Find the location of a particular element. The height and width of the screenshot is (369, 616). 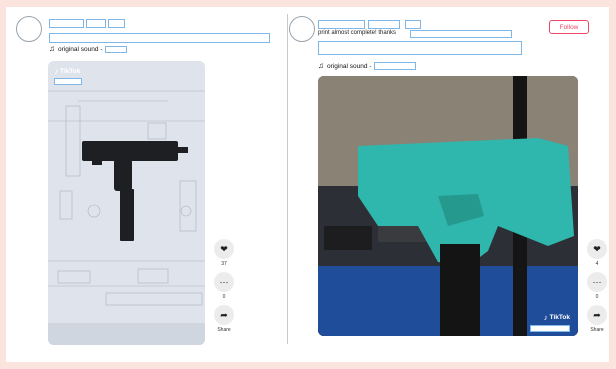

action-bar: ❤ 4 ⋯ 0 ➦ Share is located at coordinates (597, 288).